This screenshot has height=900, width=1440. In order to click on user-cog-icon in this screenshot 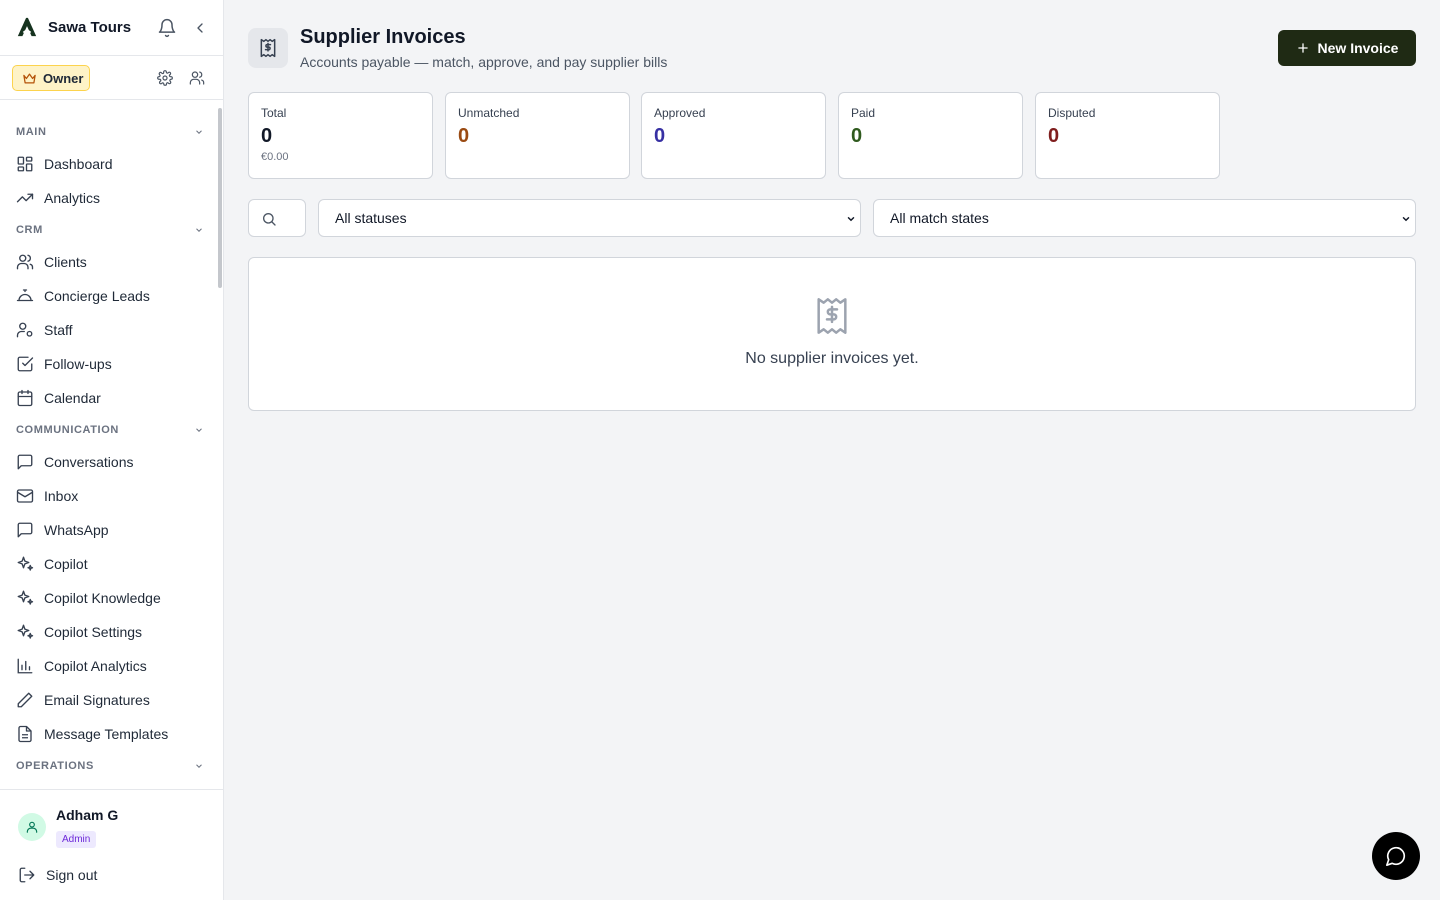, I will do `click(25, 330)`.